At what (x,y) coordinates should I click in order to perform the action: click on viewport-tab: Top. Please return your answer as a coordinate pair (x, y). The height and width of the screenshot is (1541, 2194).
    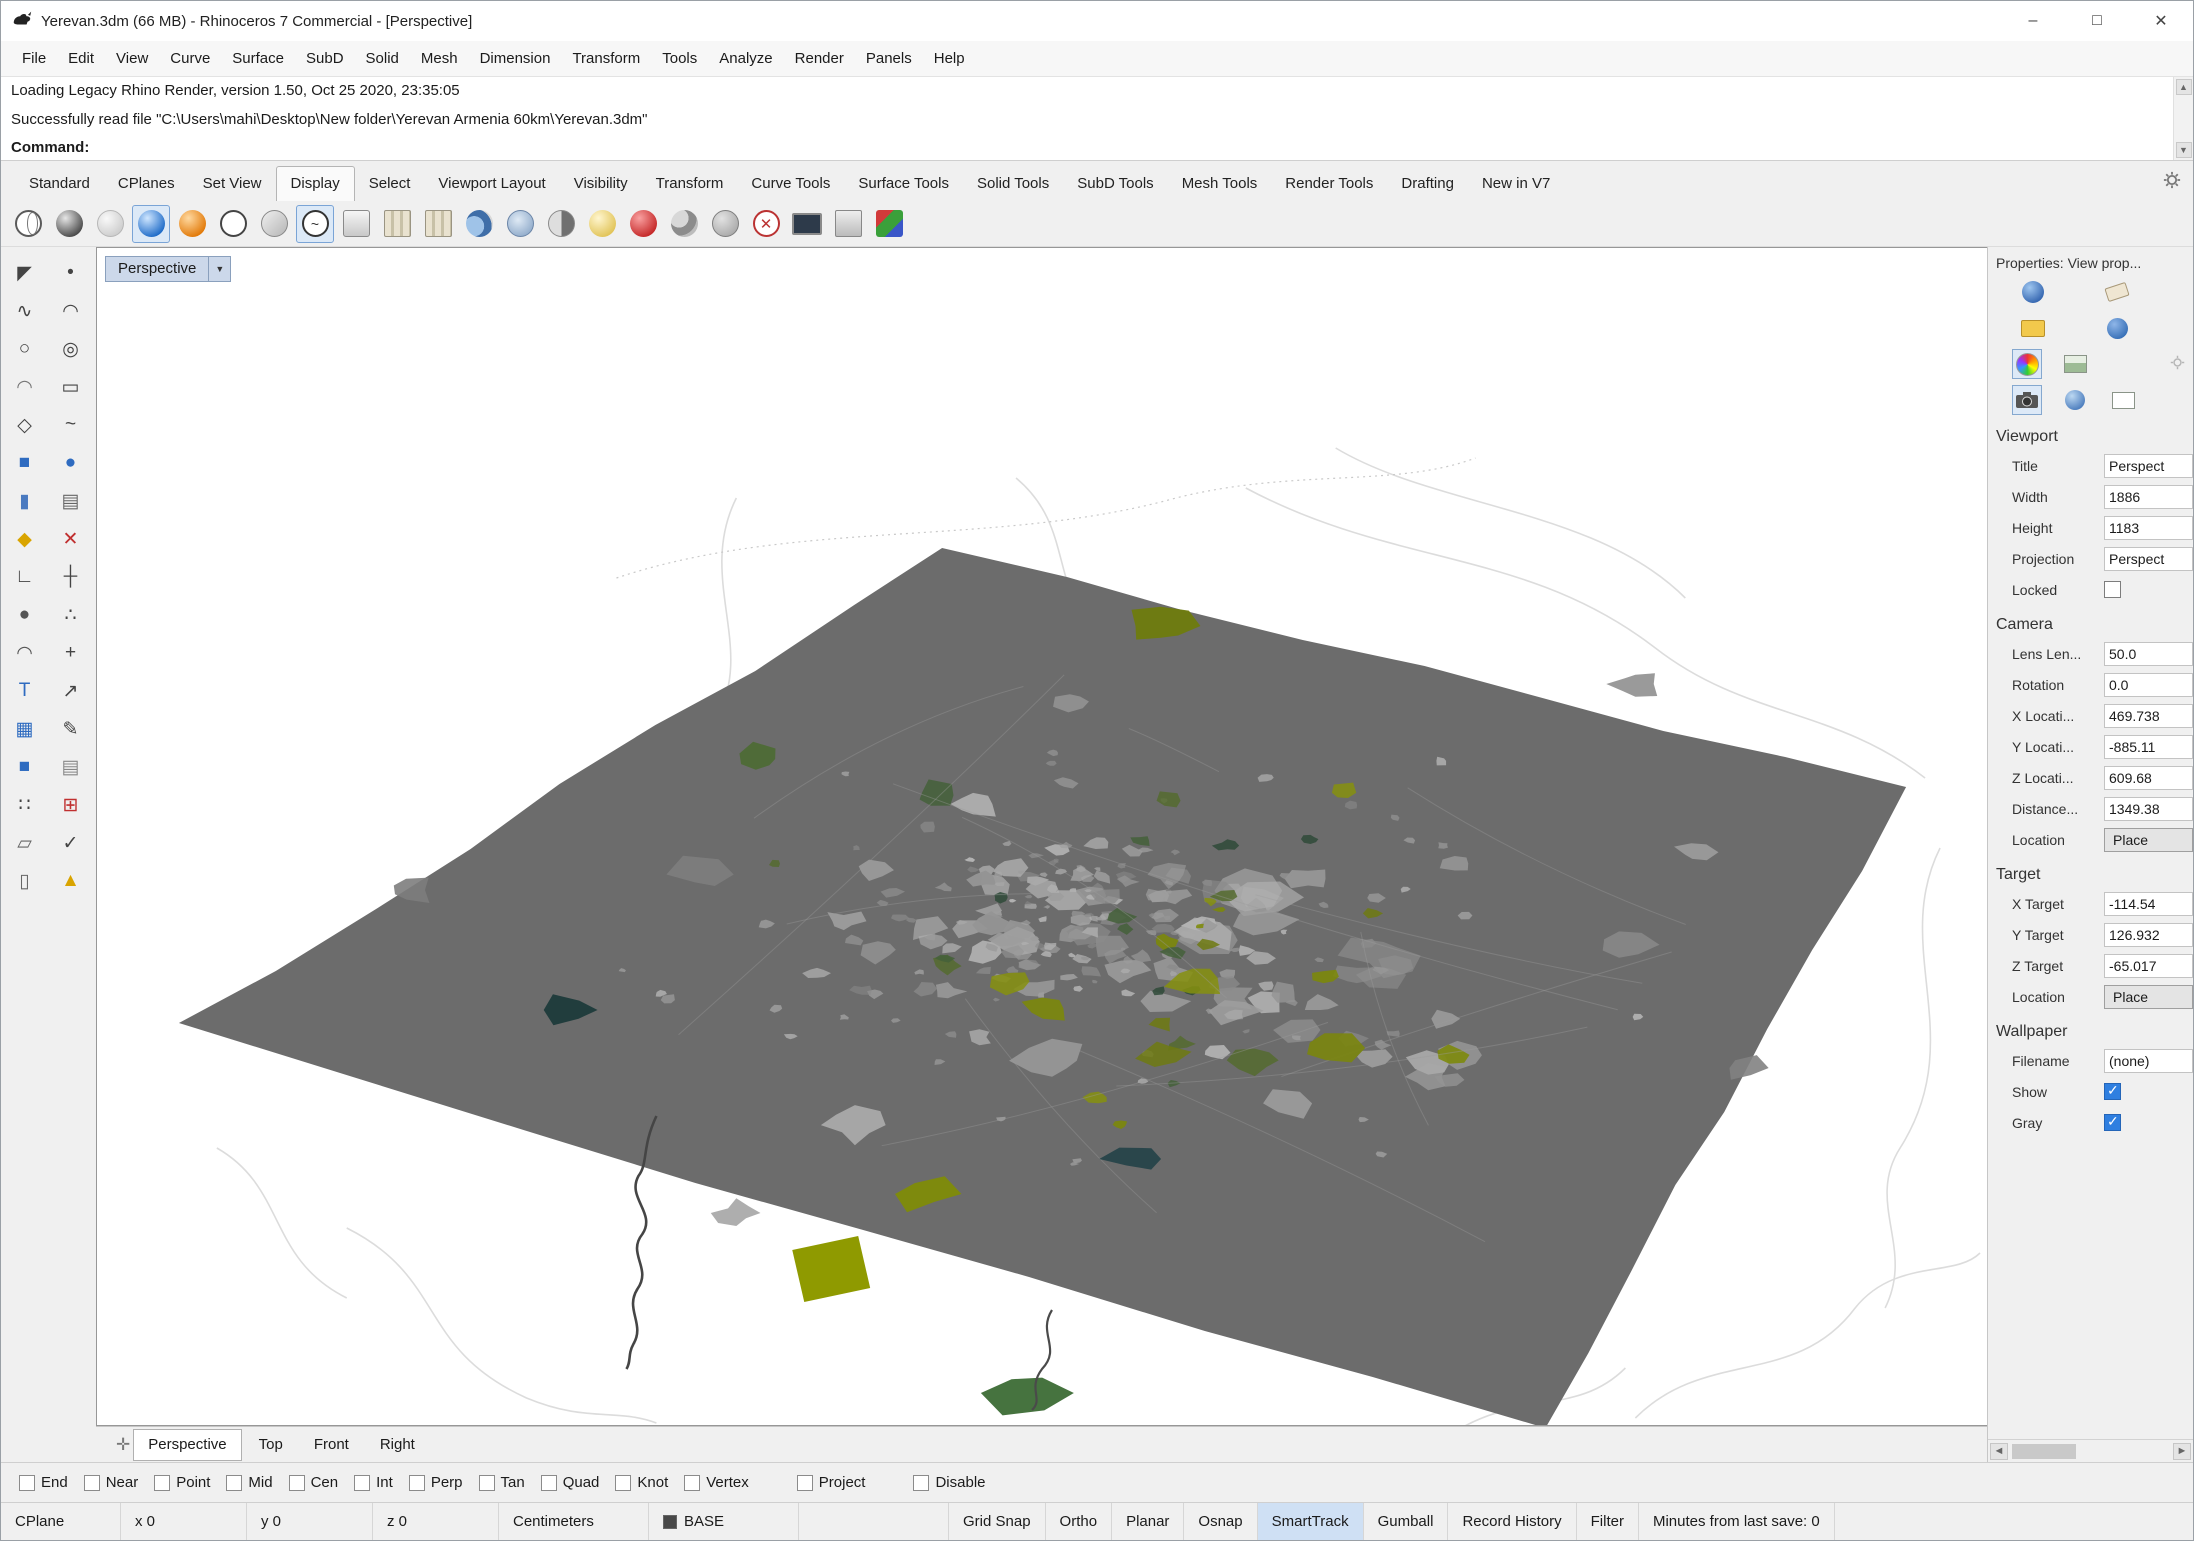
    Looking at the image, I should click on (271, 1445).